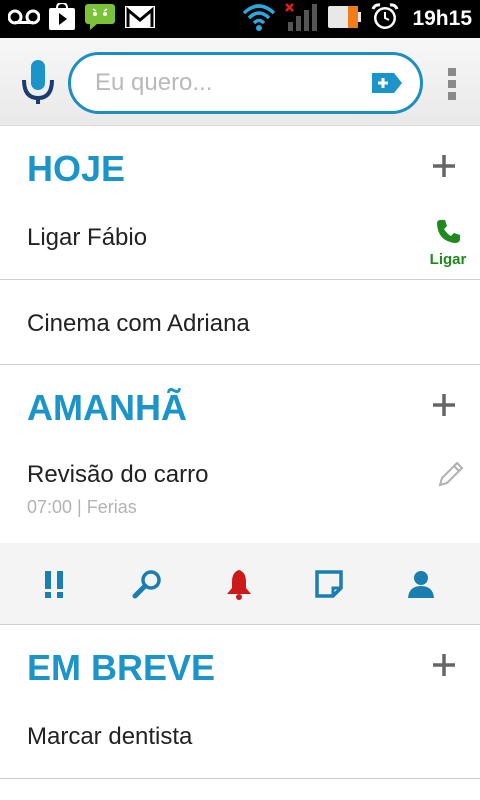 This screenshot has height=800, width=480. I want to click on clock: 19h15, so click(442, 18).